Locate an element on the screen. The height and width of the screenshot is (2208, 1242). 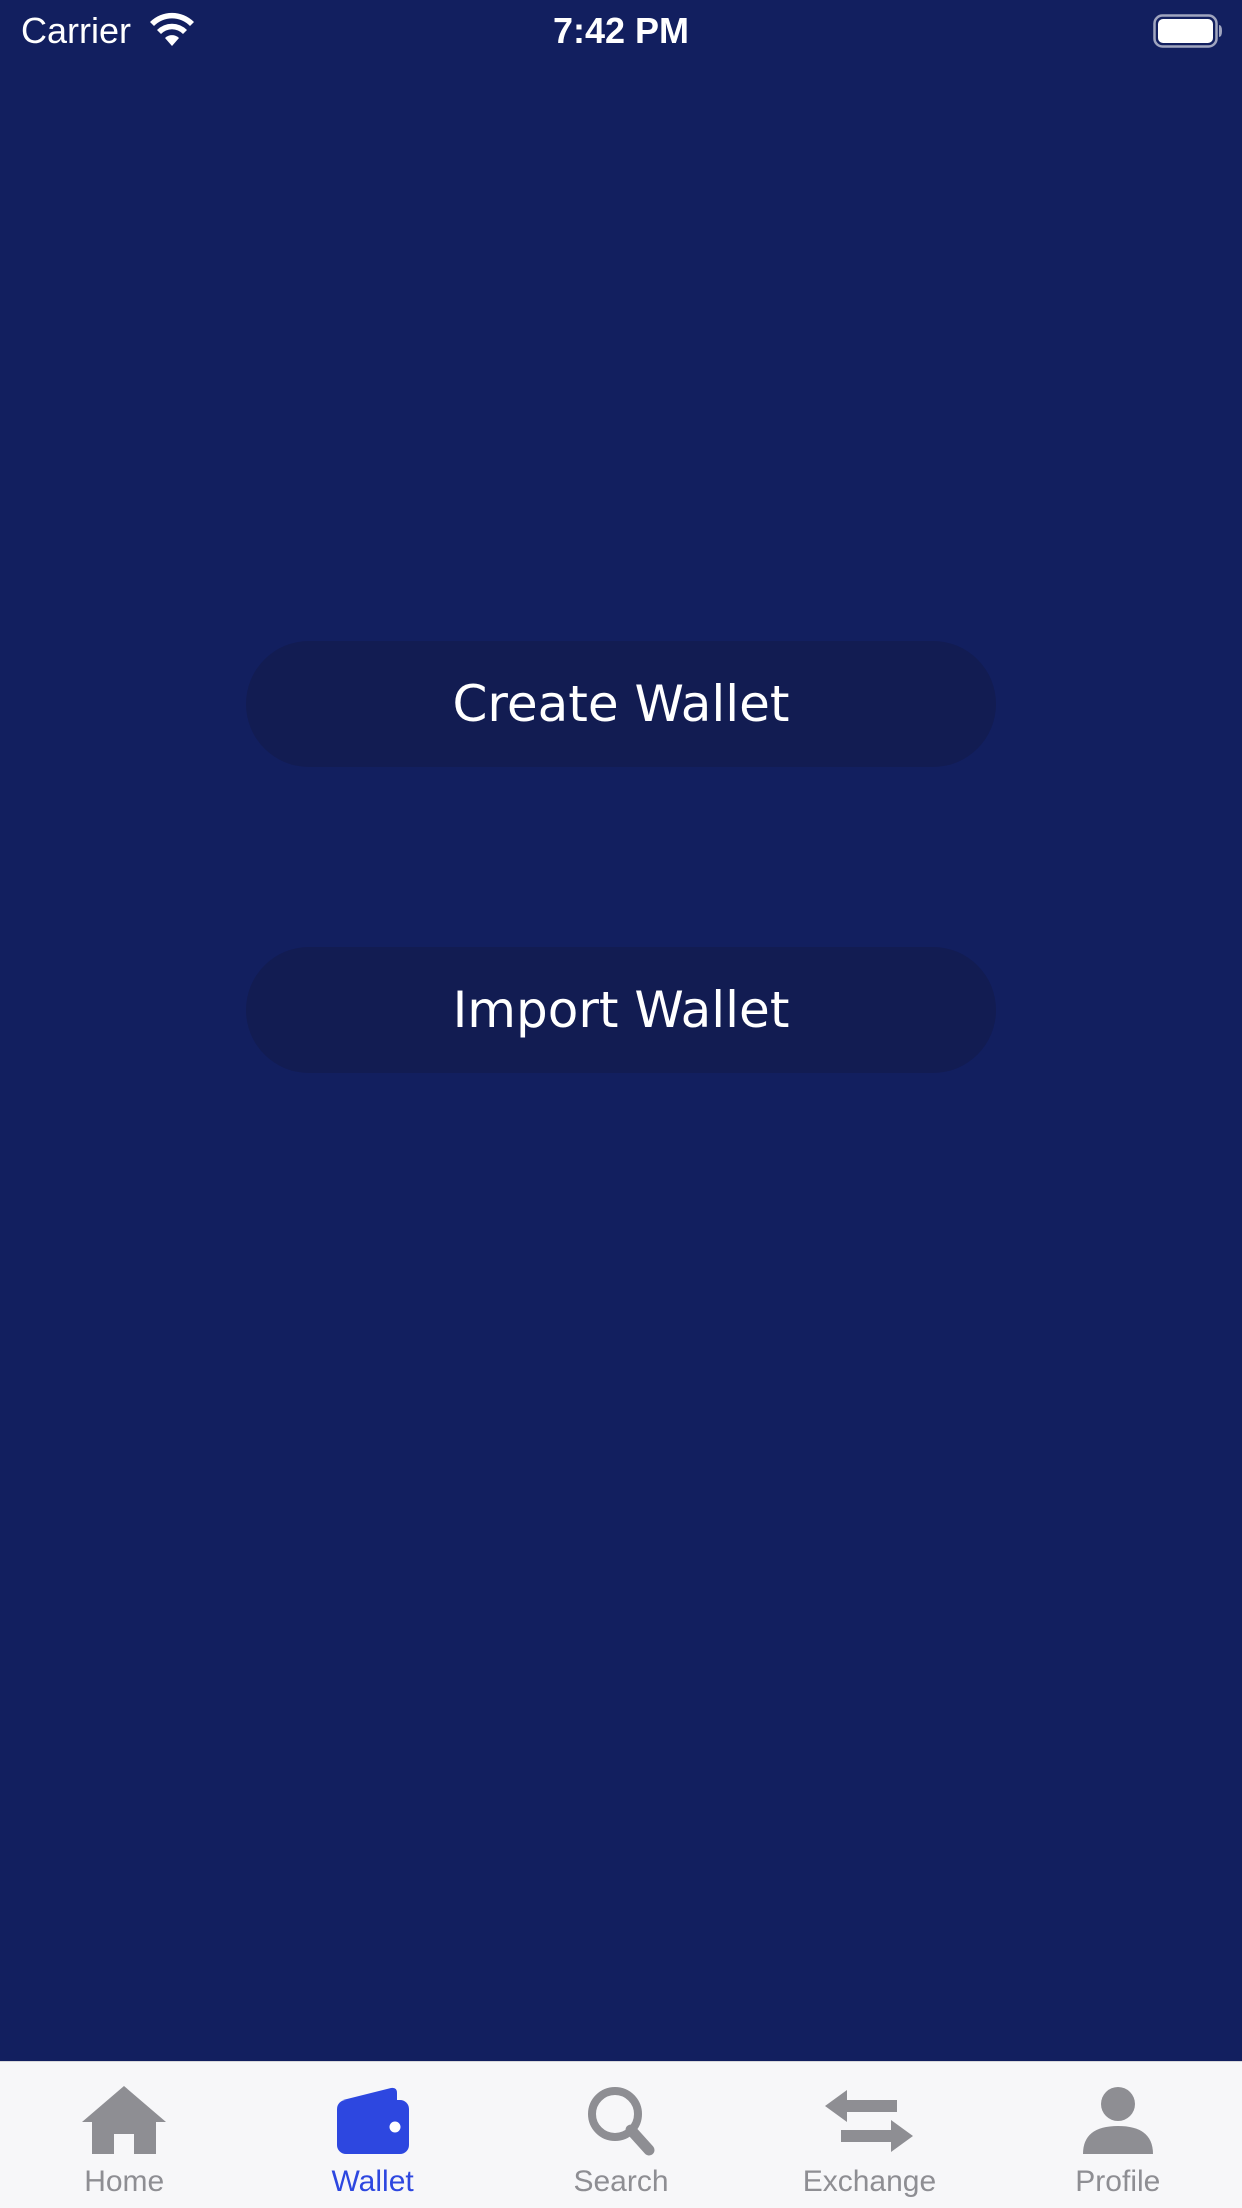
status-time: 7:42 PM is located at coordinates (621, 30).